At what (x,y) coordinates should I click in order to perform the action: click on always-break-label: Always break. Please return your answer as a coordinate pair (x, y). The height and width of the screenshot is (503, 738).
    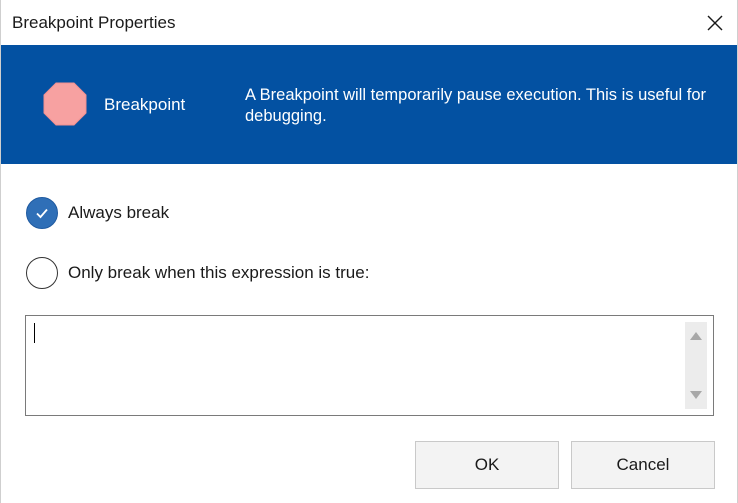
    Looking at the image, I should click on (119, 212).